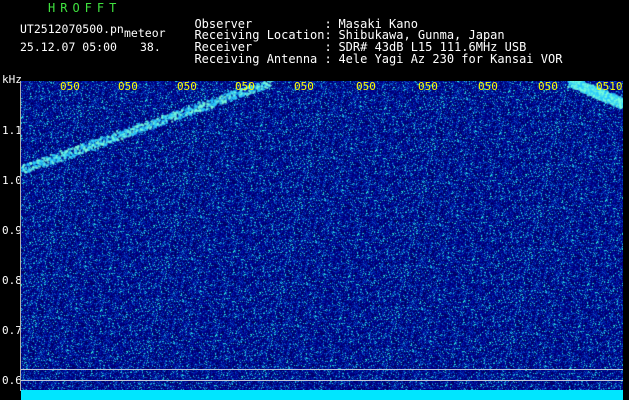 The width and height of the screenshot is (629, 400). What do you see at coordinates (12, 130) in the screenshot?
I see `y-label-1-1: 1.1` at bounding box center [12, 130].